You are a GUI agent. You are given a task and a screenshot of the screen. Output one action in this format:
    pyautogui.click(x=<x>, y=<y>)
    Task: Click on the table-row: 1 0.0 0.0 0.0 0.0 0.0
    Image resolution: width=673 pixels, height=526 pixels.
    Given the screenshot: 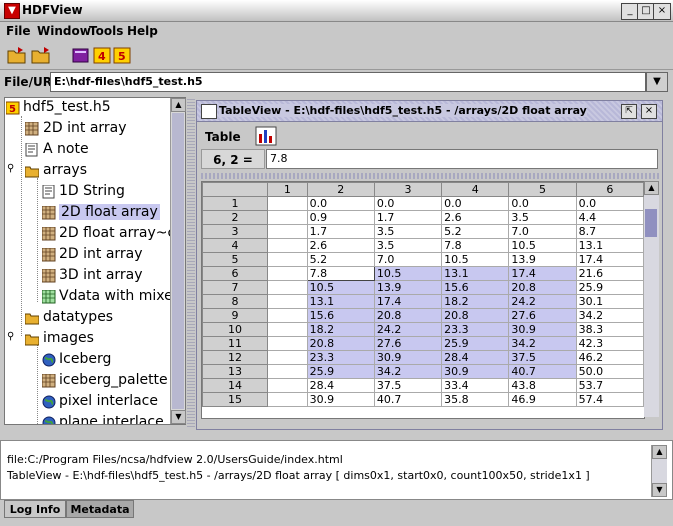 What is the action you would take?
    pyautogui.click(x=423, y=203)
    